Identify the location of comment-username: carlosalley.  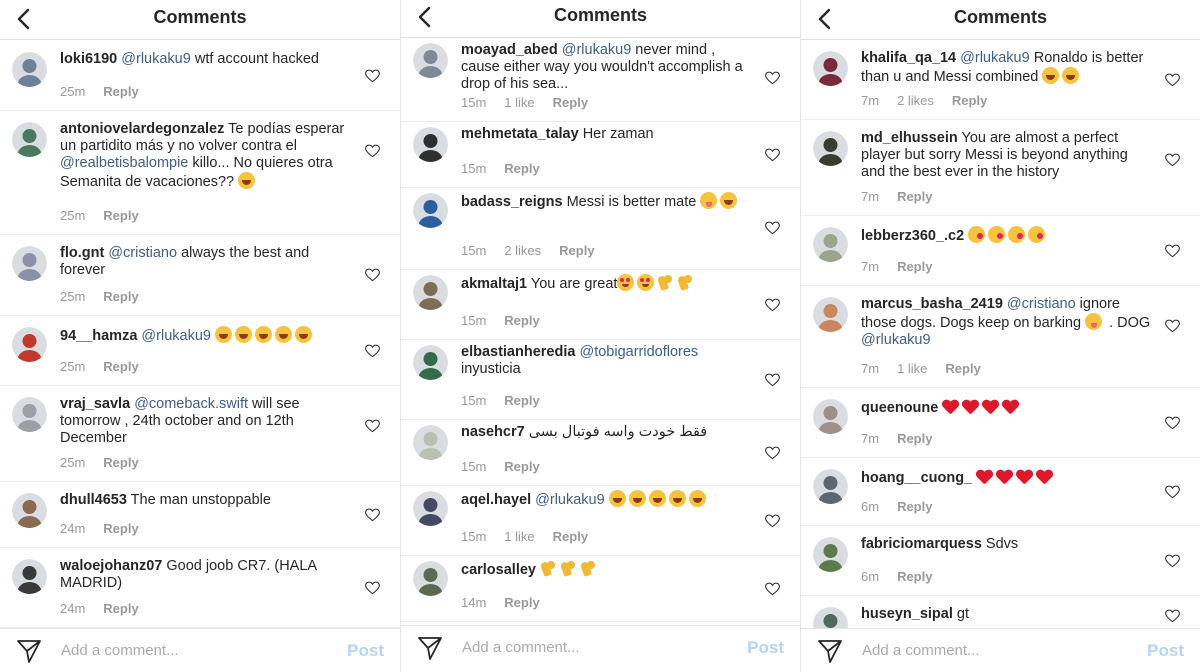
(498, 570).